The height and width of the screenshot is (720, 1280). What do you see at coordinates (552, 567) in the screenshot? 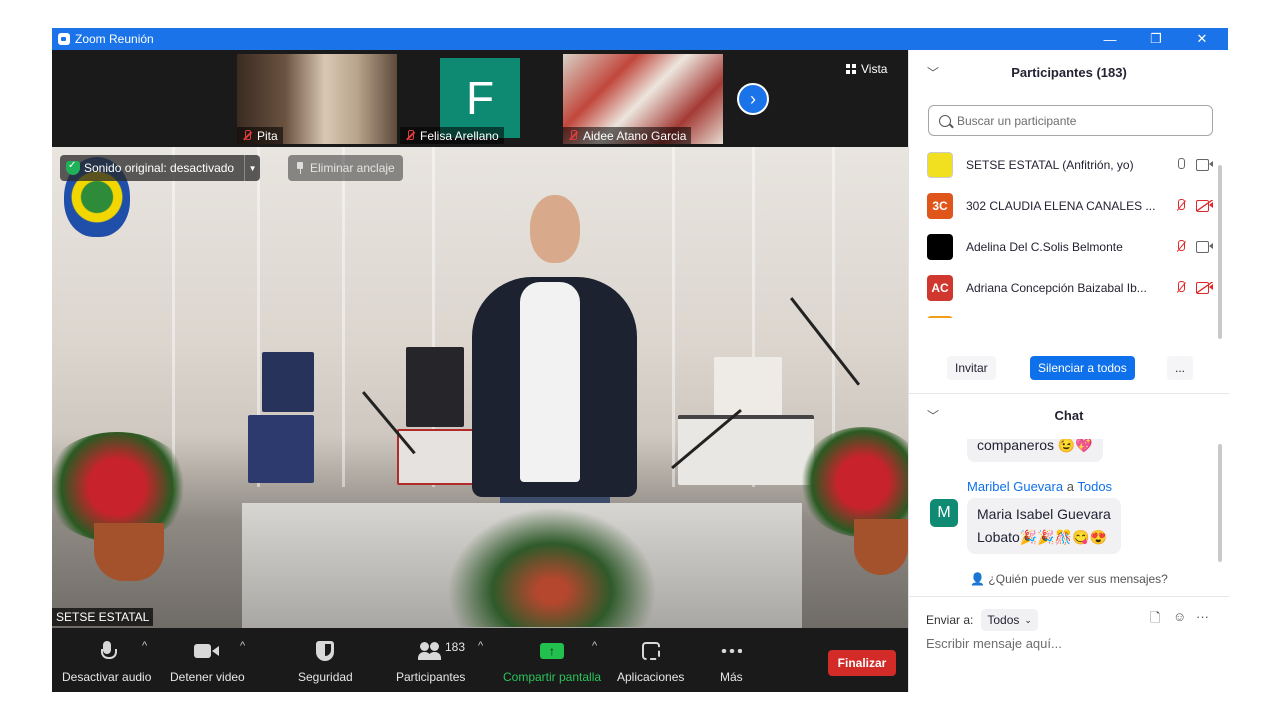
I see `nativity-image` at bounding box center [552, 567].